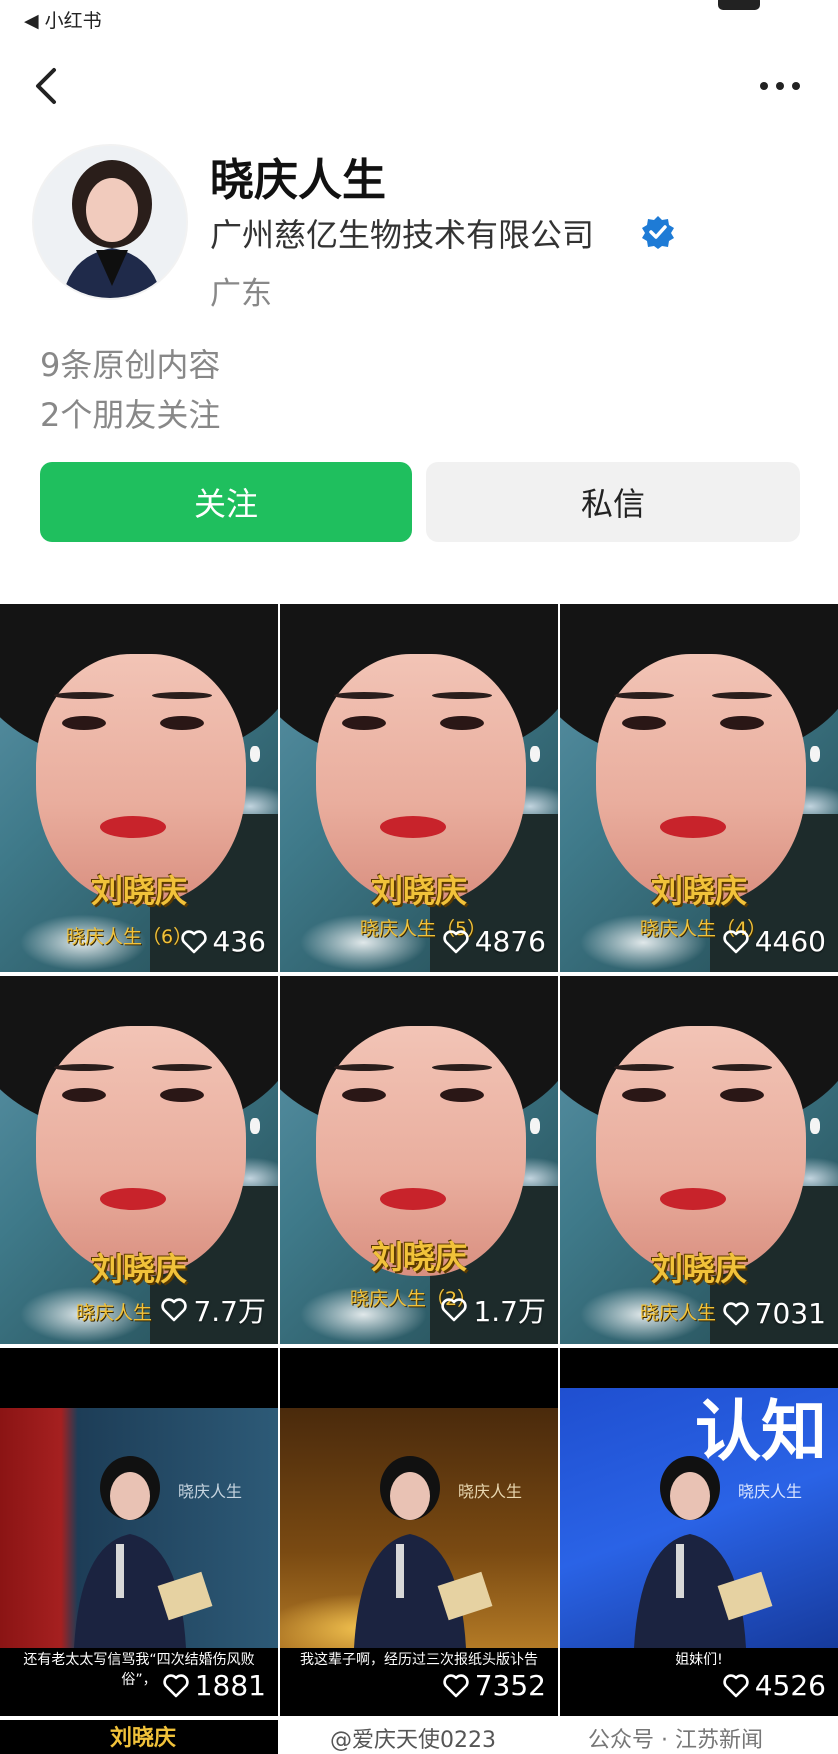 The width and height of the screenshot is (838, 1754). I want to click on post-caption: 我这辈子啊，经历过三次报纸头版讣告, so click(419, 1660).